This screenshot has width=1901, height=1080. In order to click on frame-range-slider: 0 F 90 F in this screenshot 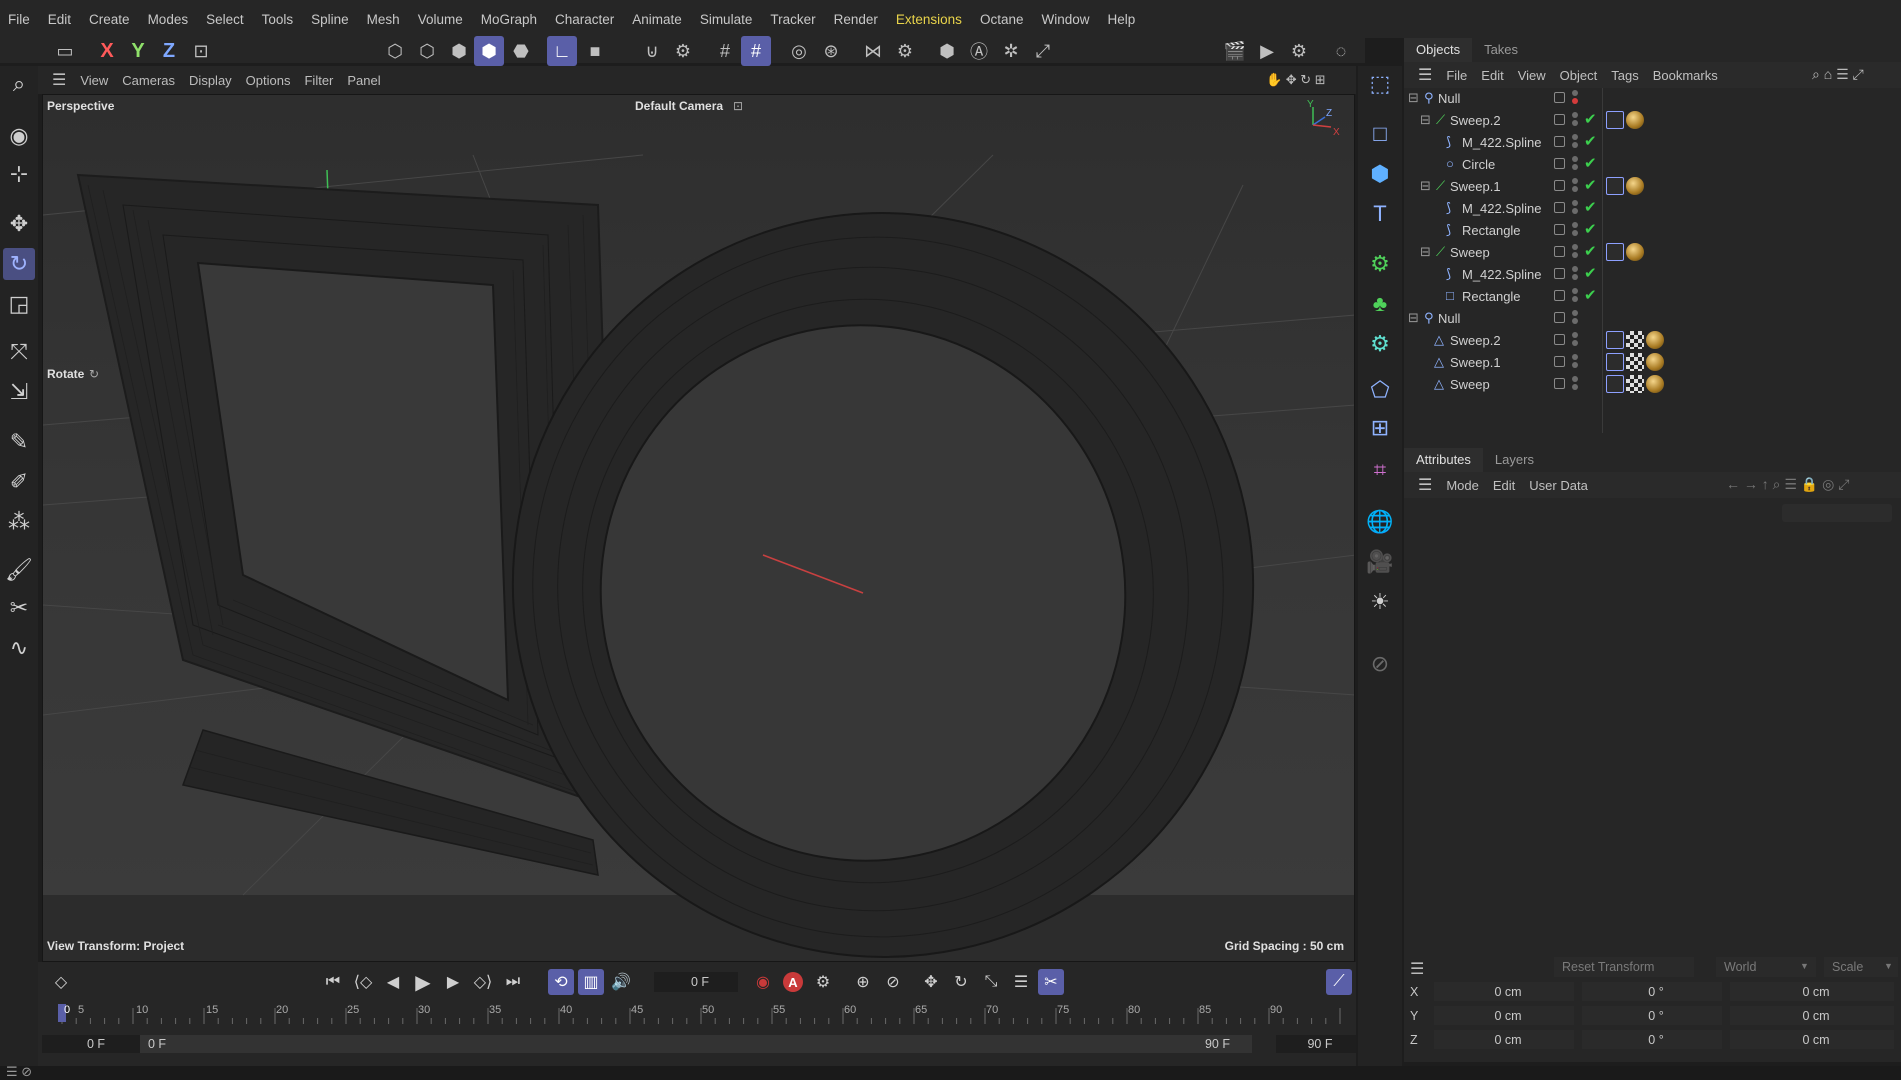, I will do `click(696, 1044)`.